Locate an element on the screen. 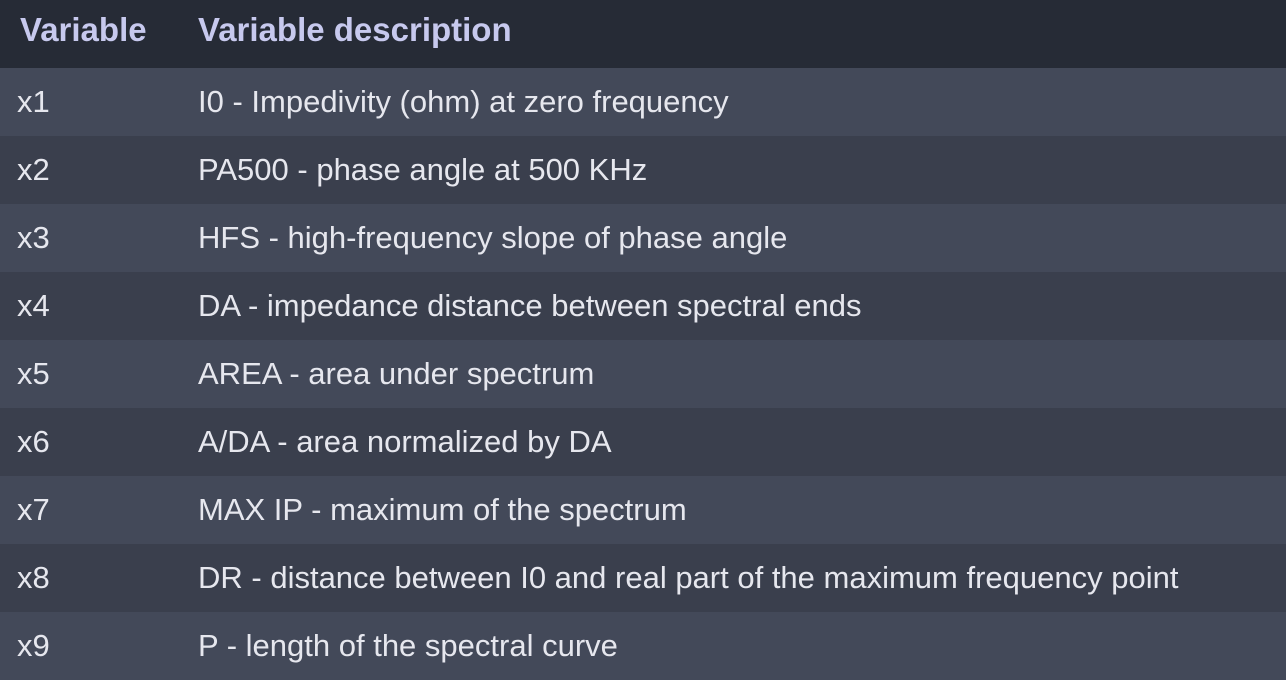 The image size is (1286, 680). cell-variable: x3 is located at coordinates (33, 237).